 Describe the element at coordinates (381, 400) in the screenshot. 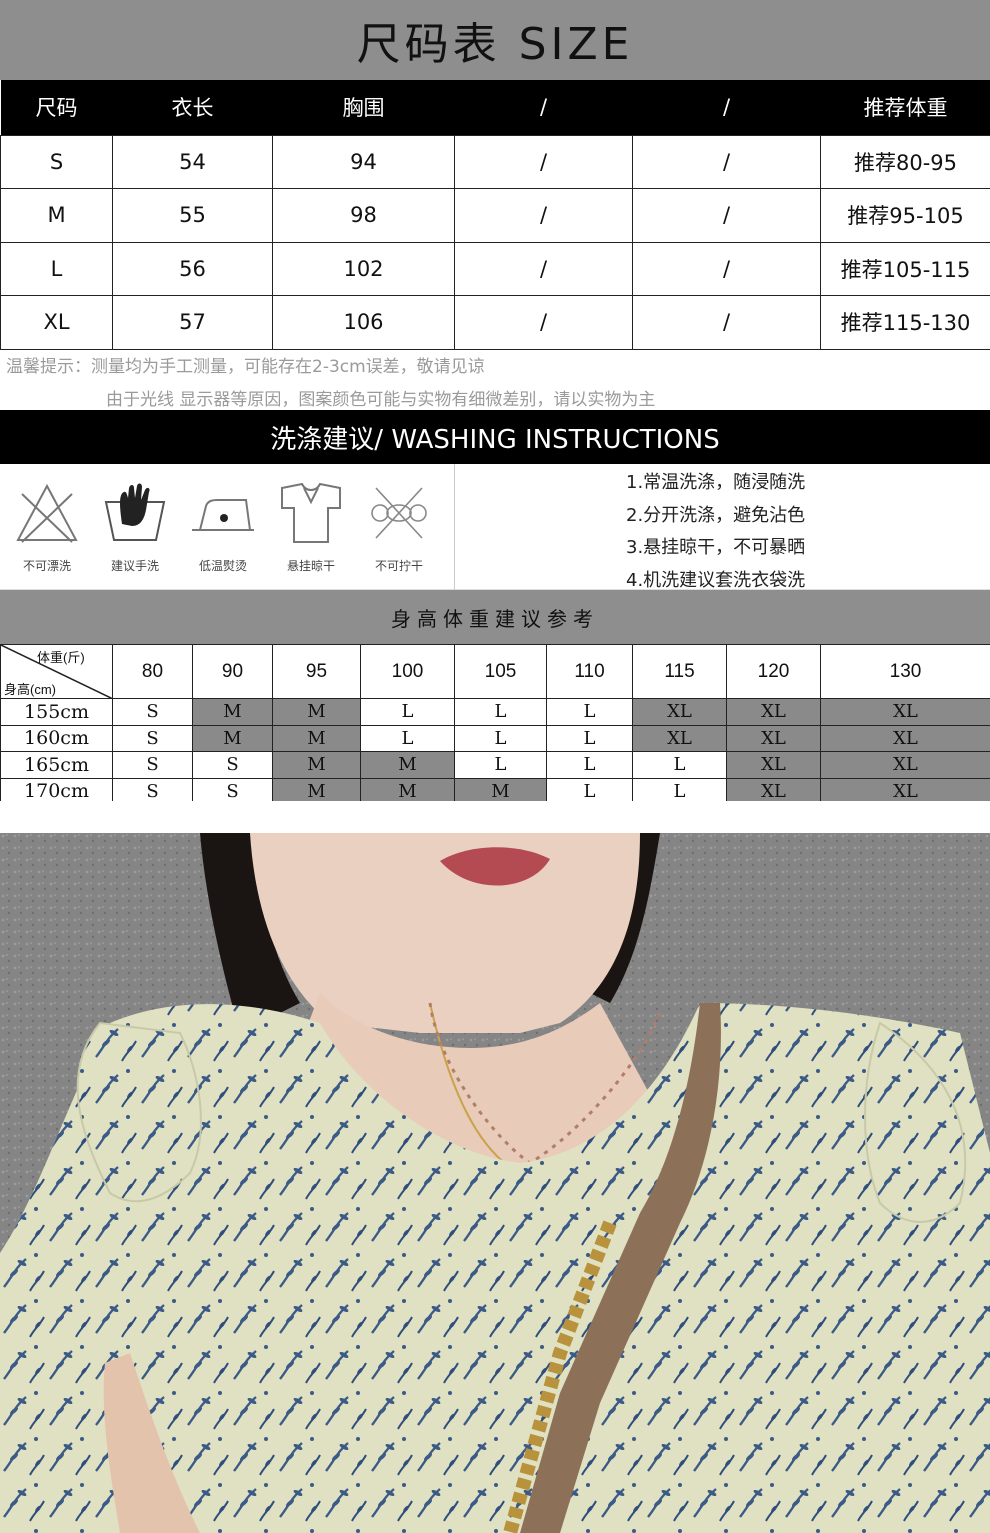

I see `color-note: 由于光线 显示器等原因，图案颜色可能与实物有细微差别，请以实物为主` at that location.